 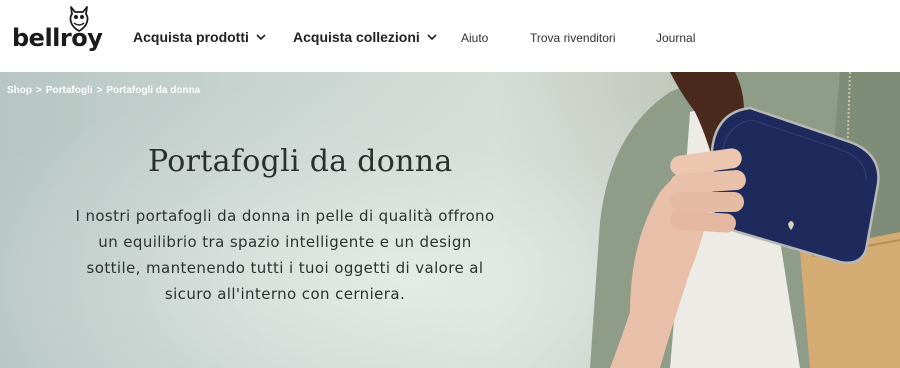 What do you see at coordinates (153, 90) in the screenshot?
I see `breadcrumb-womens-wallets: Portafogli da donna` at bounding box center [153, 90].